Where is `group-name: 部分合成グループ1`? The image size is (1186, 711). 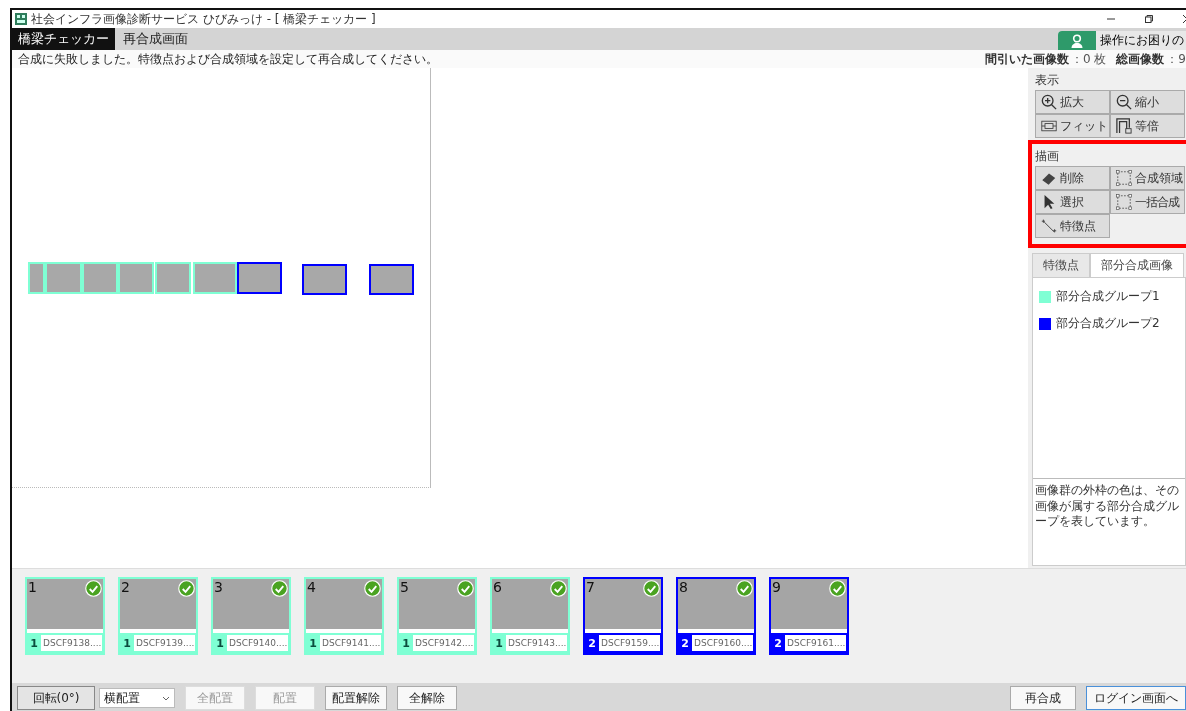 group-name: 部分合成グループ1 is located at coordinates (1108, 296).